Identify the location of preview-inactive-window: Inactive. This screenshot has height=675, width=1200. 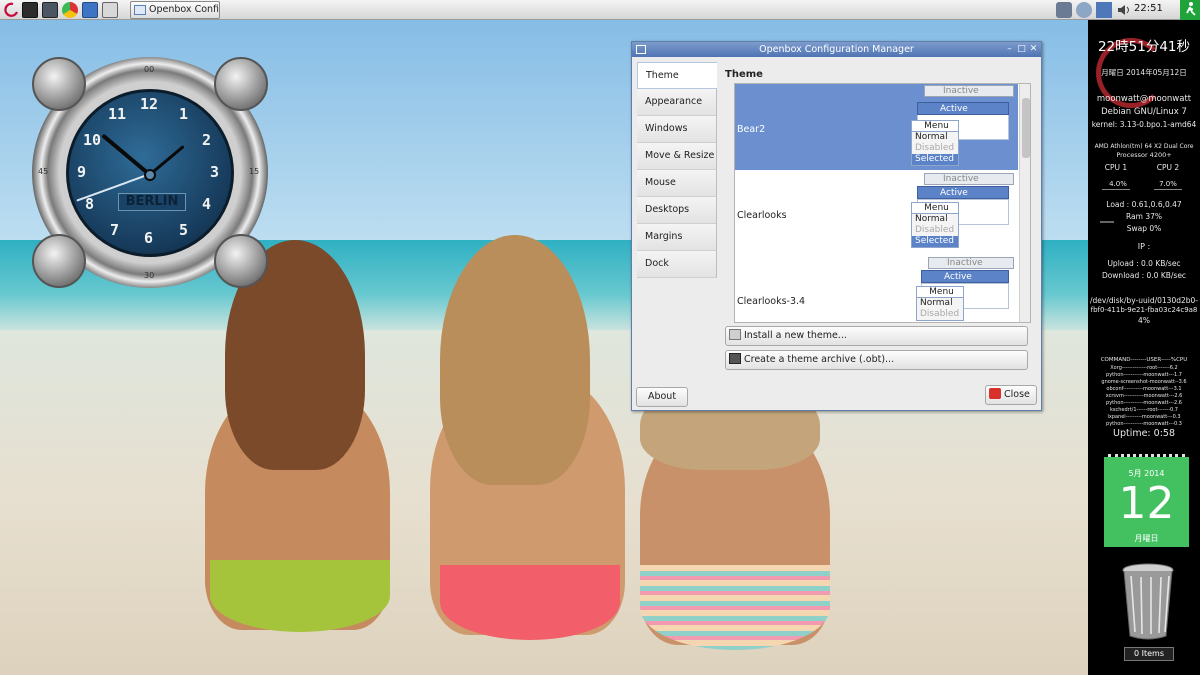
(971, 263).